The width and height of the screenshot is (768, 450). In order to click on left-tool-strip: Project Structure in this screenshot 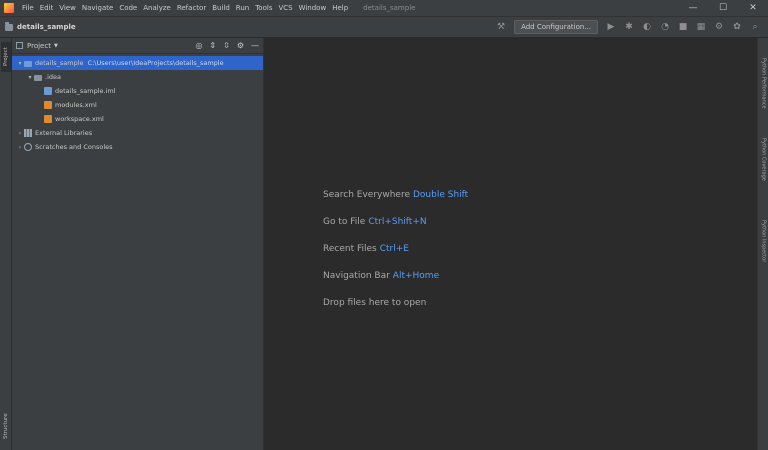, I will do `click(6, 244)`.